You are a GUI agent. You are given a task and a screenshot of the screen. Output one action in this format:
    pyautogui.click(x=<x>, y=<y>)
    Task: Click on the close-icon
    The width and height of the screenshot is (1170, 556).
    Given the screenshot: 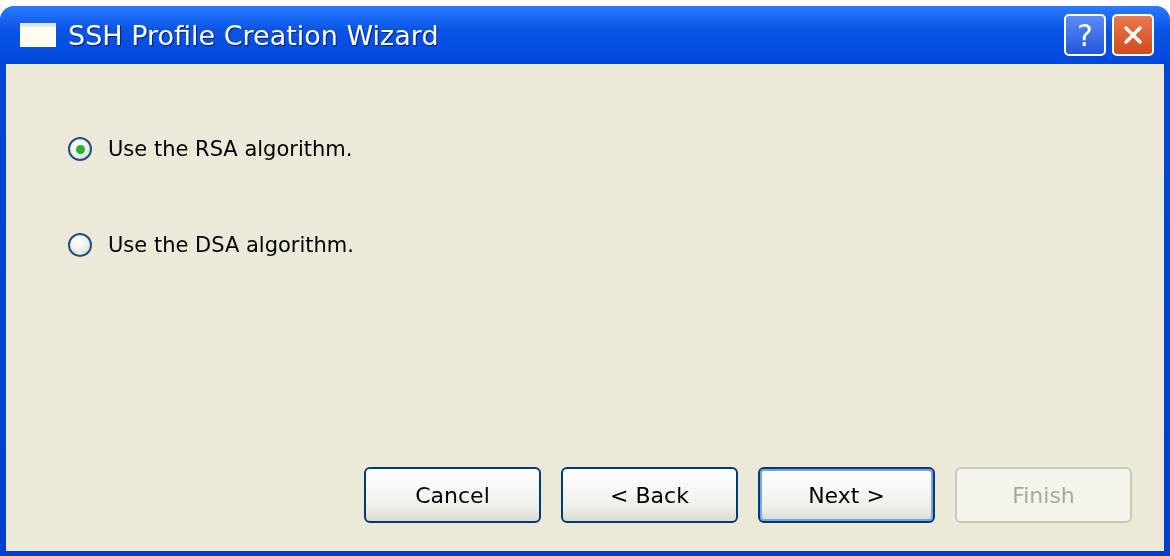 What is the action you would take?
    pyautogui.click(x=1133, y=35)
    